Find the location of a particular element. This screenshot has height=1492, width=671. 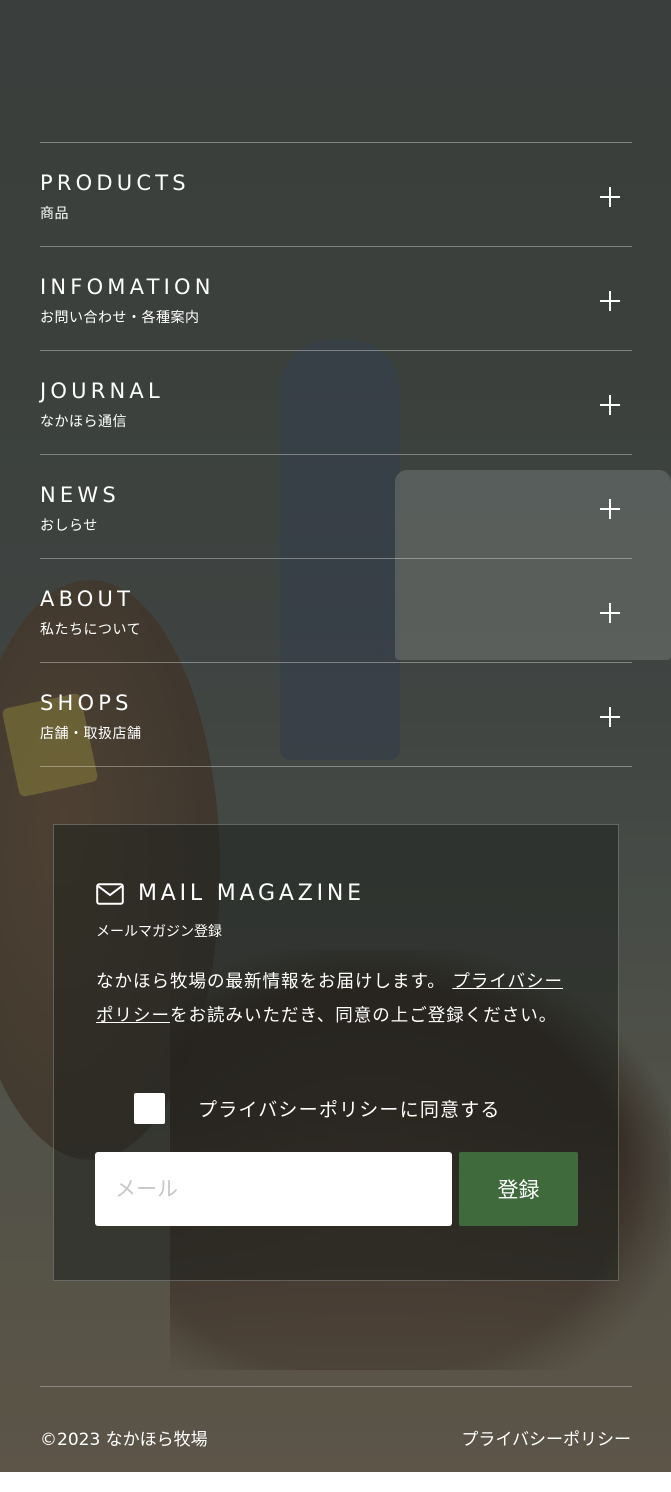

menu-item-title: ABOUT is located at coordinates (87, 599).